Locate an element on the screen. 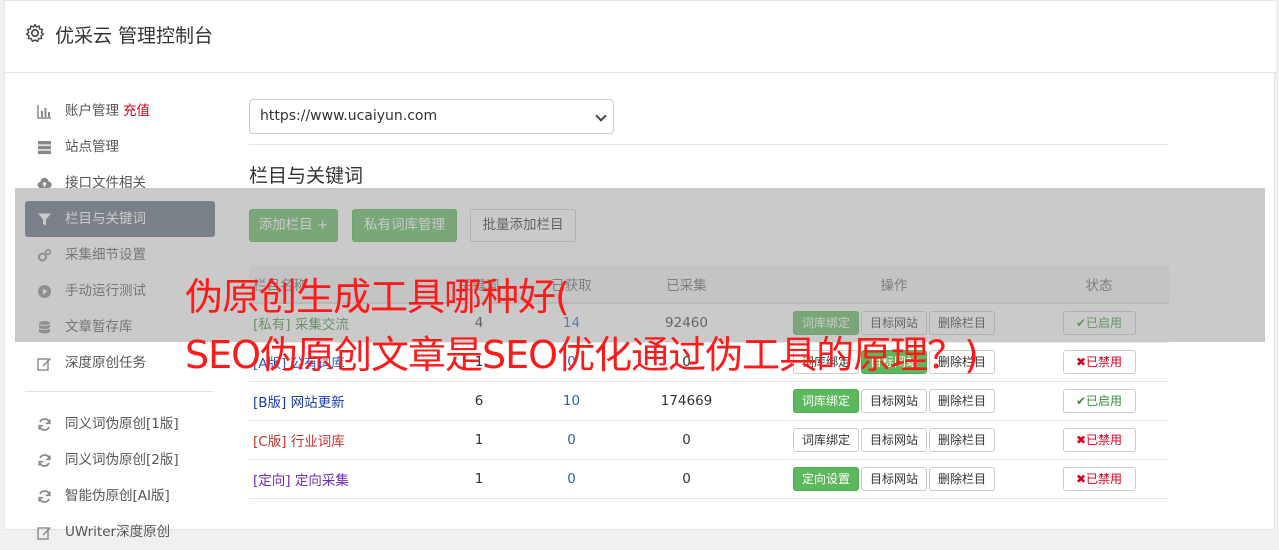 The image size is (1279, 550). directed-settings-button: 定向设置 is located at coordinates (825, 478).